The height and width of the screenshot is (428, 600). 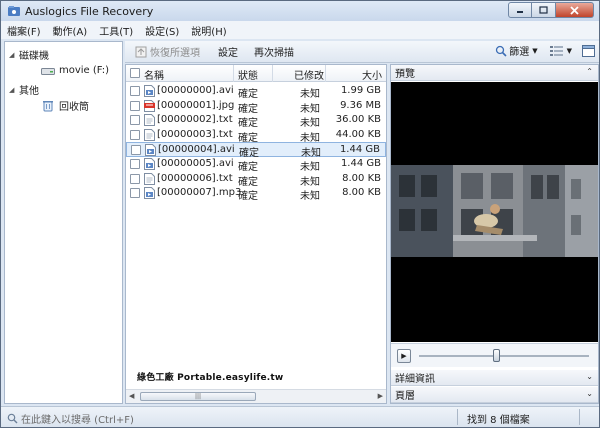 What do you see at coordinates (361, 193) in the screenshot?
I see `file-size: 8.00 KB` at bounding box center [361, 193].